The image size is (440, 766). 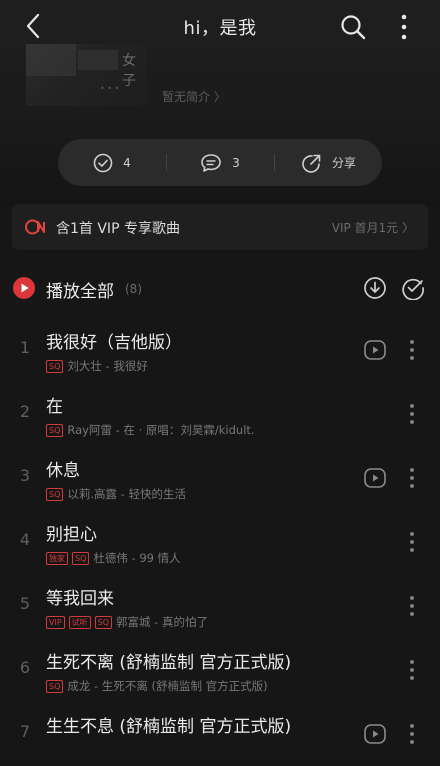 I want to click on song-meta: SQ Ray阿雷 - 在 · 原唱：刘昊霖/kidult., so click(x=150, y=430).